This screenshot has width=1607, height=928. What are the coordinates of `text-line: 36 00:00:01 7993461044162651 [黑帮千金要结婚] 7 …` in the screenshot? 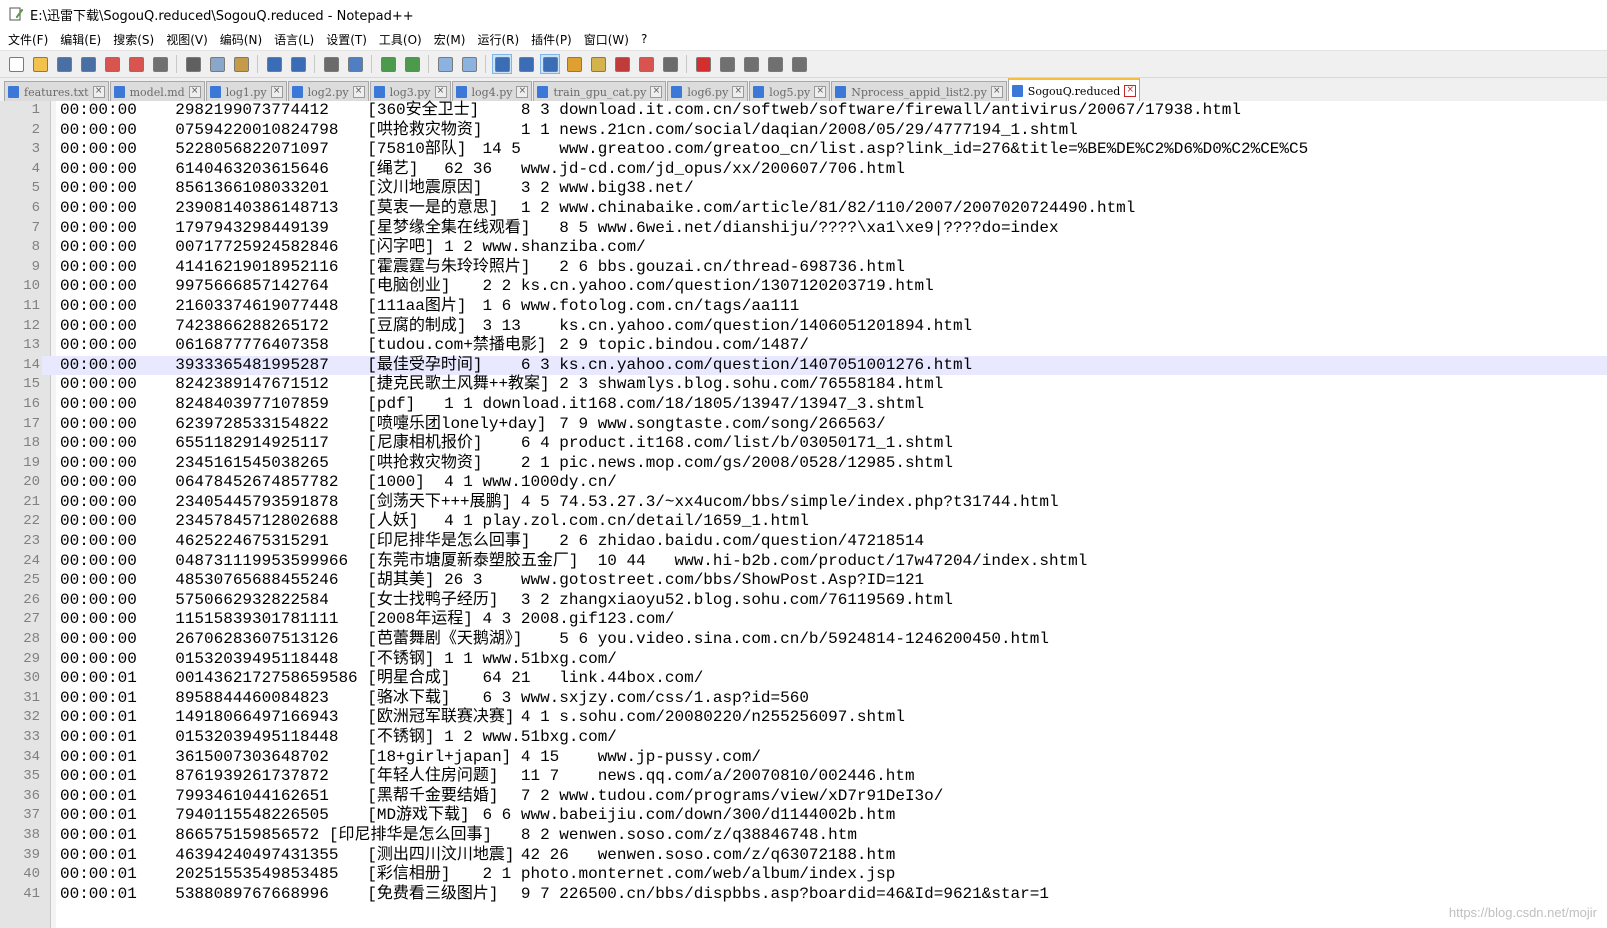 It's located at (803, 796).